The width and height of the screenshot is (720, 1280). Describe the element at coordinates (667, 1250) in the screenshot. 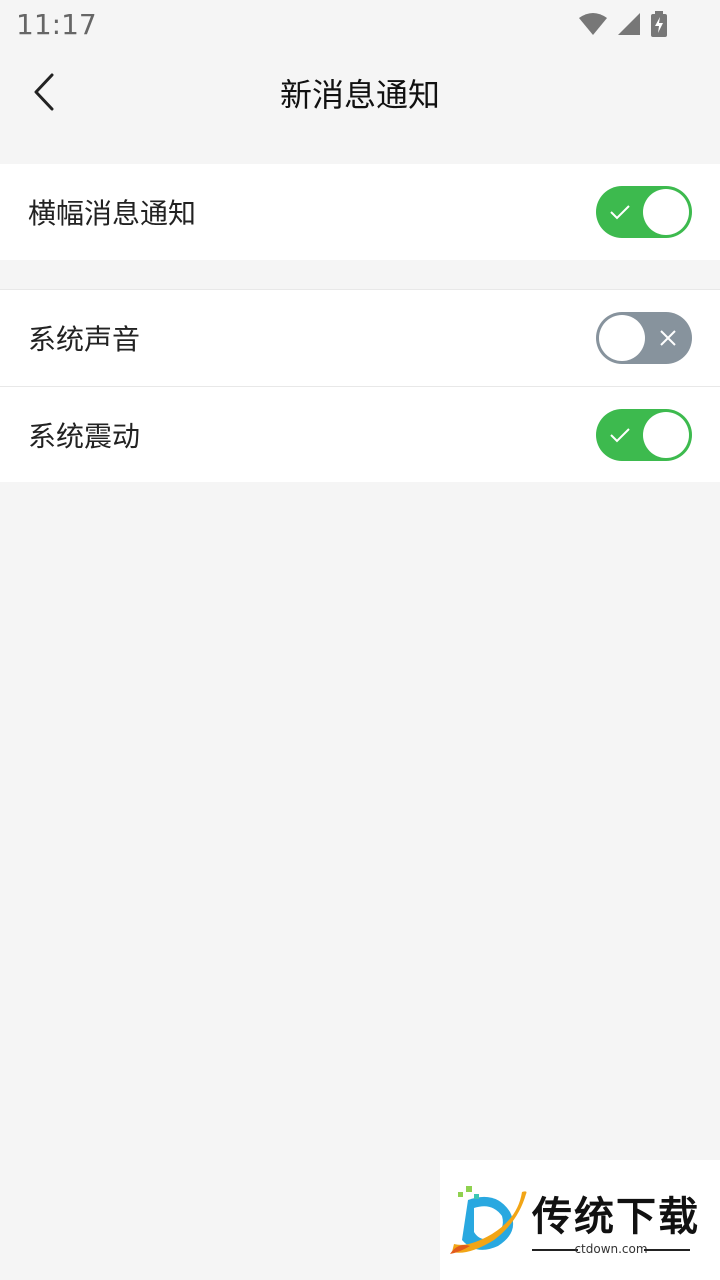

I see `watermark-line-right` at that location.